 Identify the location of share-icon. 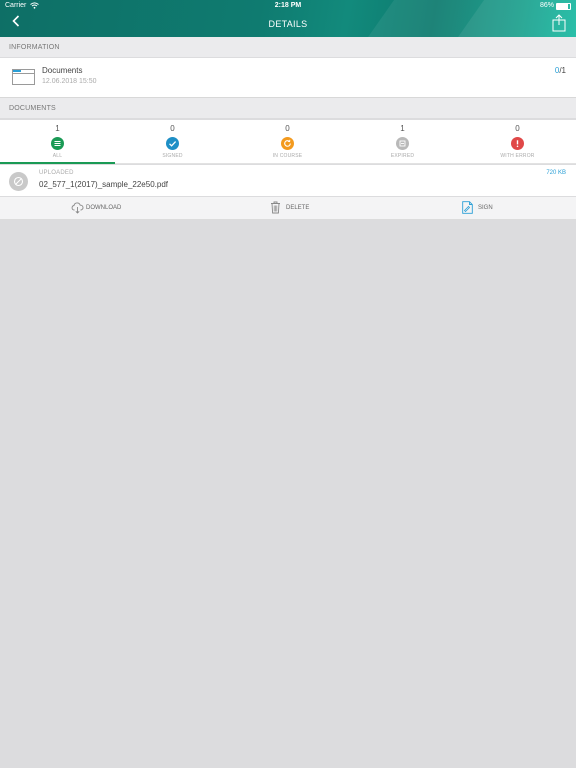
(559, 23).